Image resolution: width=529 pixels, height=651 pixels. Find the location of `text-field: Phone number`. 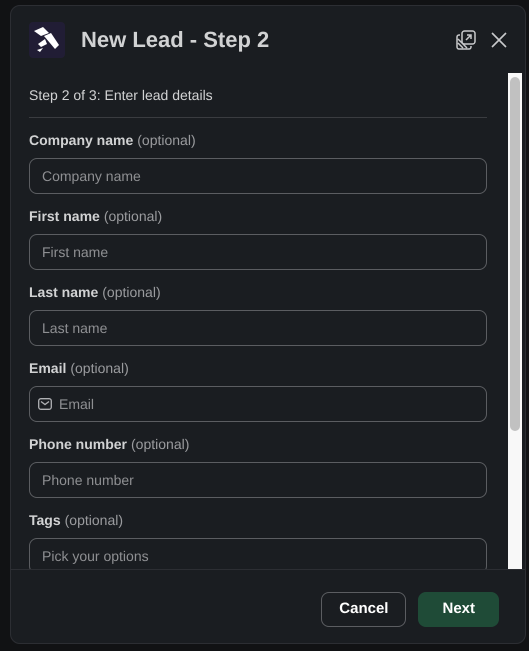

text-field: Phone number is located at coordinates (258, 480).